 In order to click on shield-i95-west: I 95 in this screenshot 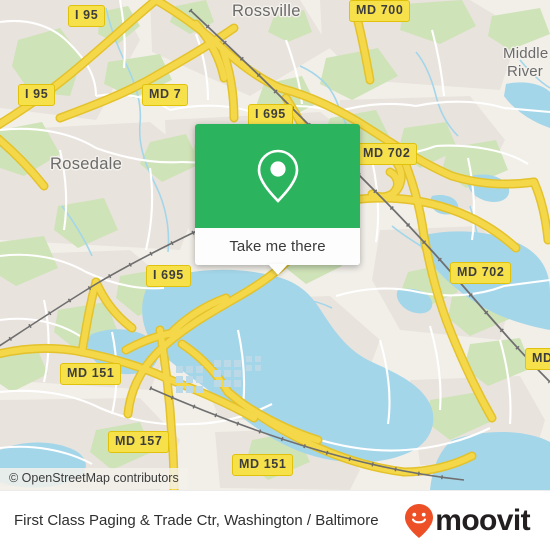, I will do `click(37, 95)`.